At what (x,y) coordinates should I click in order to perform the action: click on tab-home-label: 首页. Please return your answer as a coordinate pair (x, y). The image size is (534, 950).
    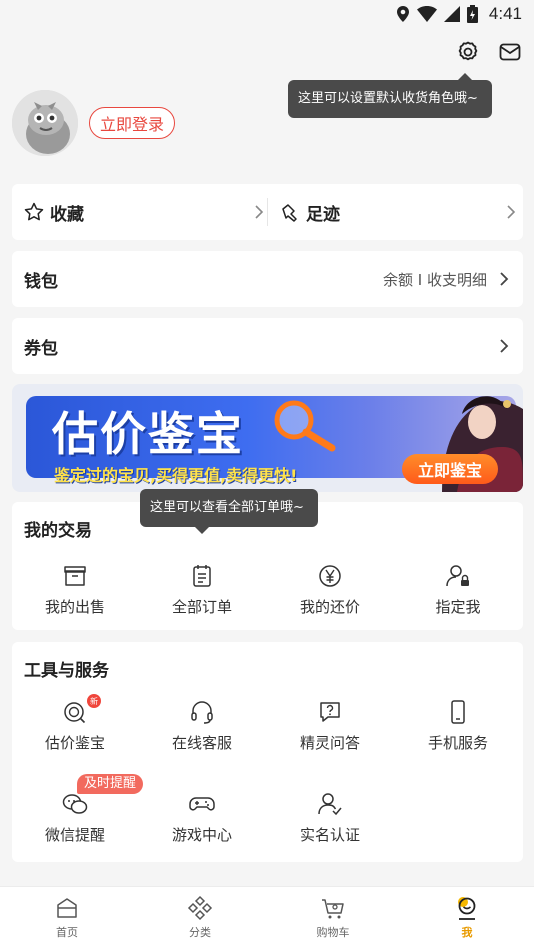
    Looking at the image, I should click on (67, 932).